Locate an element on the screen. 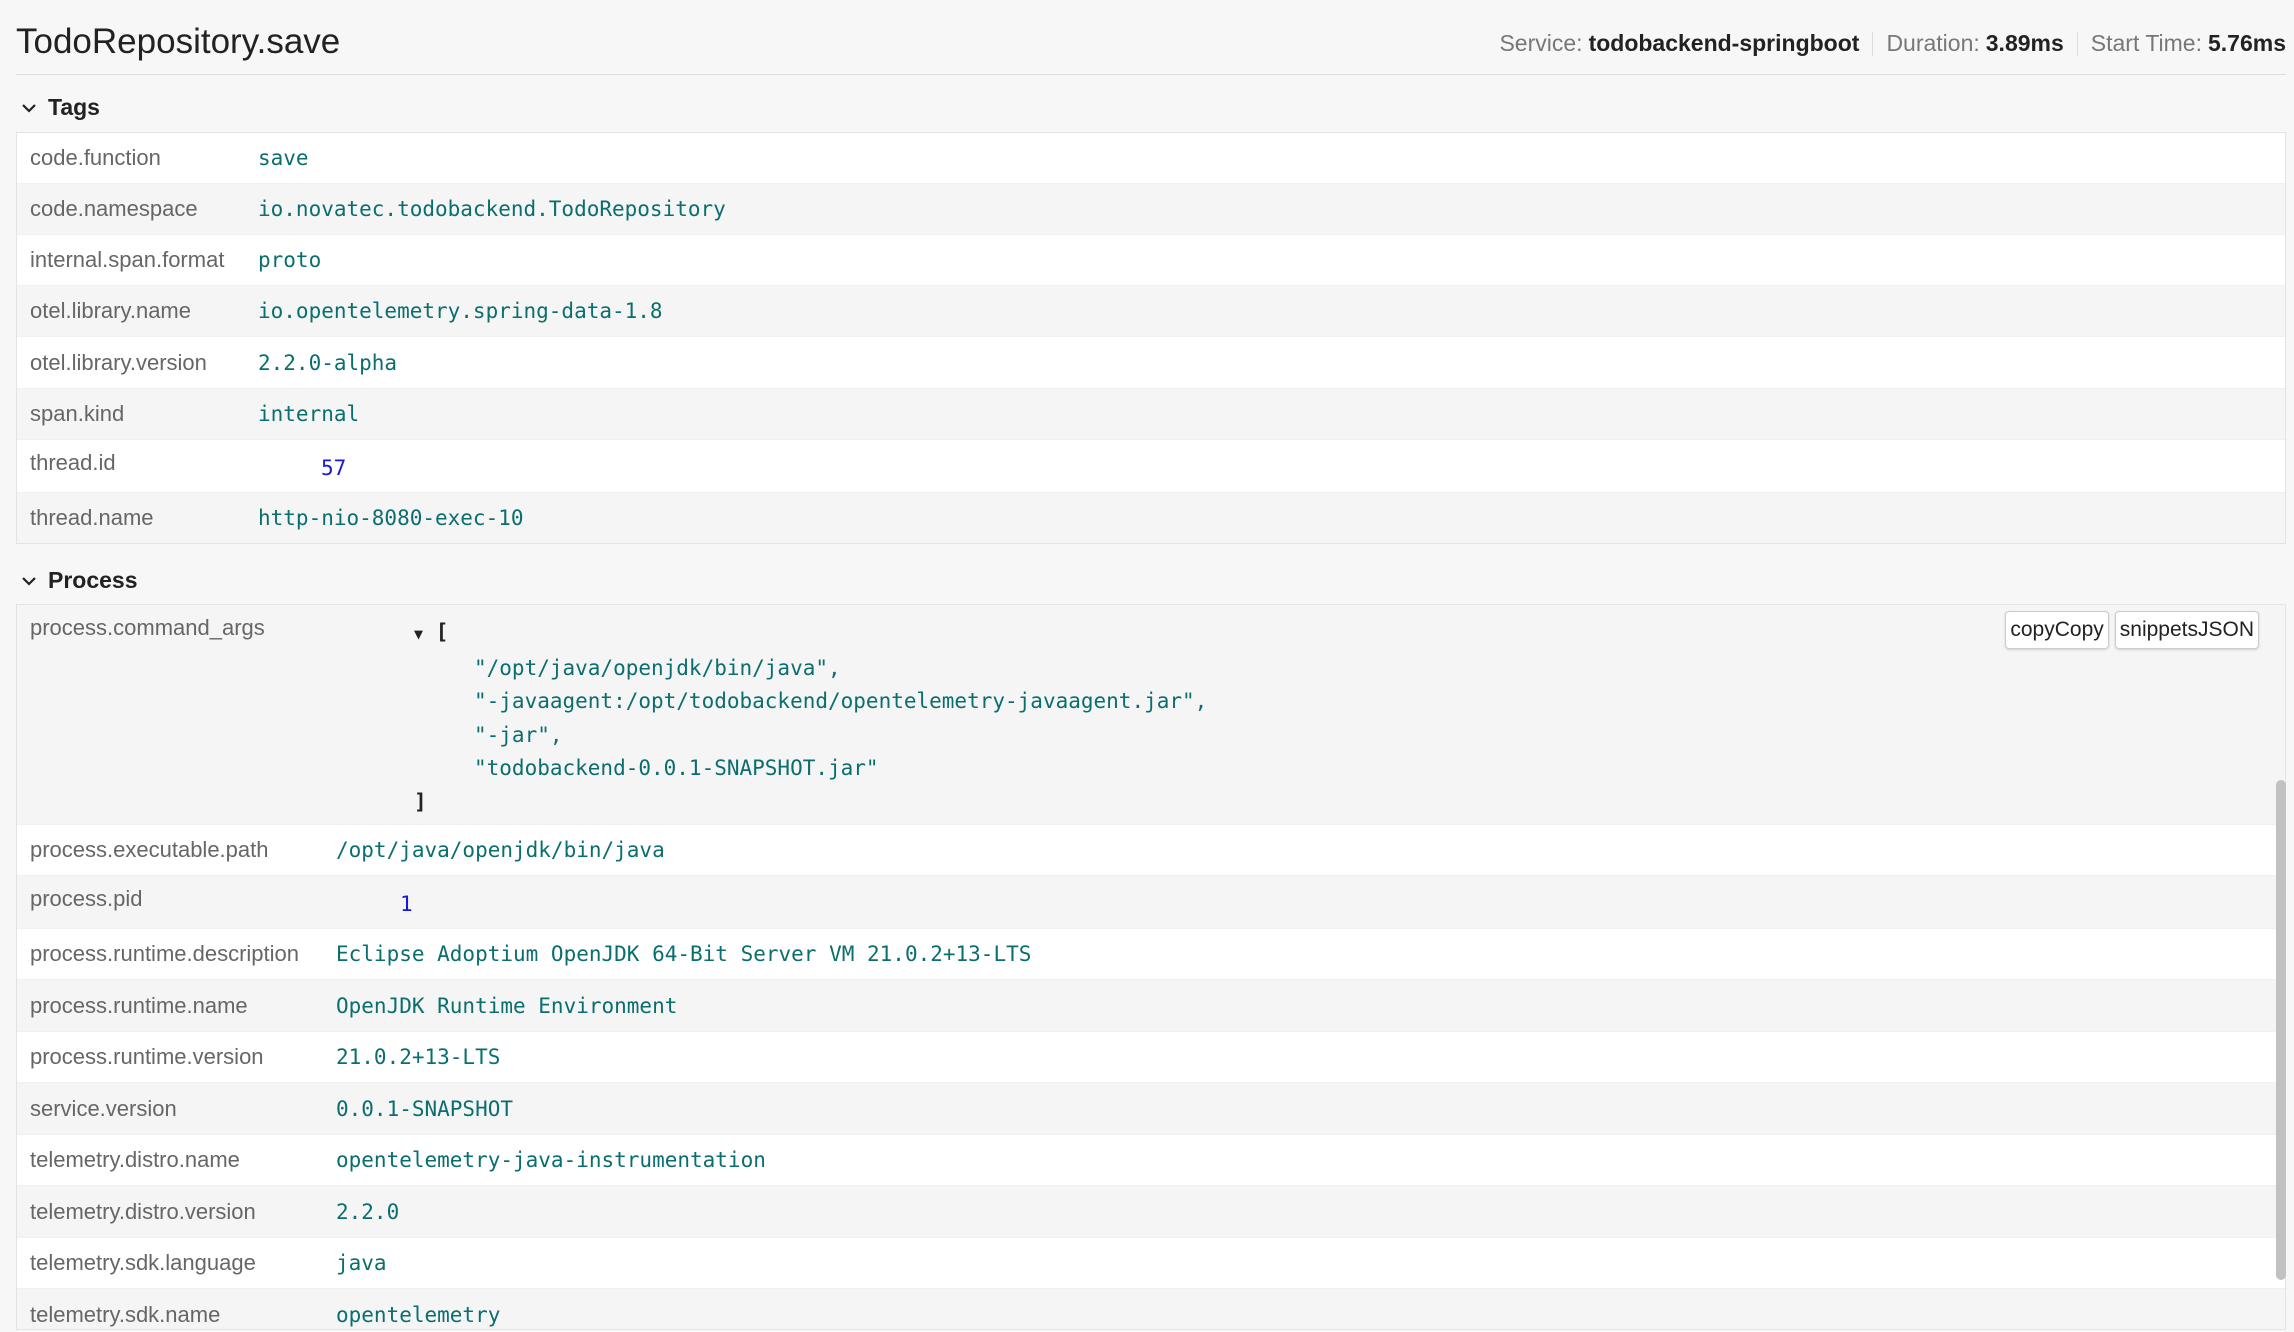  table-row: telemetry.sdk.language java is located at coordinates (1151, 1263).